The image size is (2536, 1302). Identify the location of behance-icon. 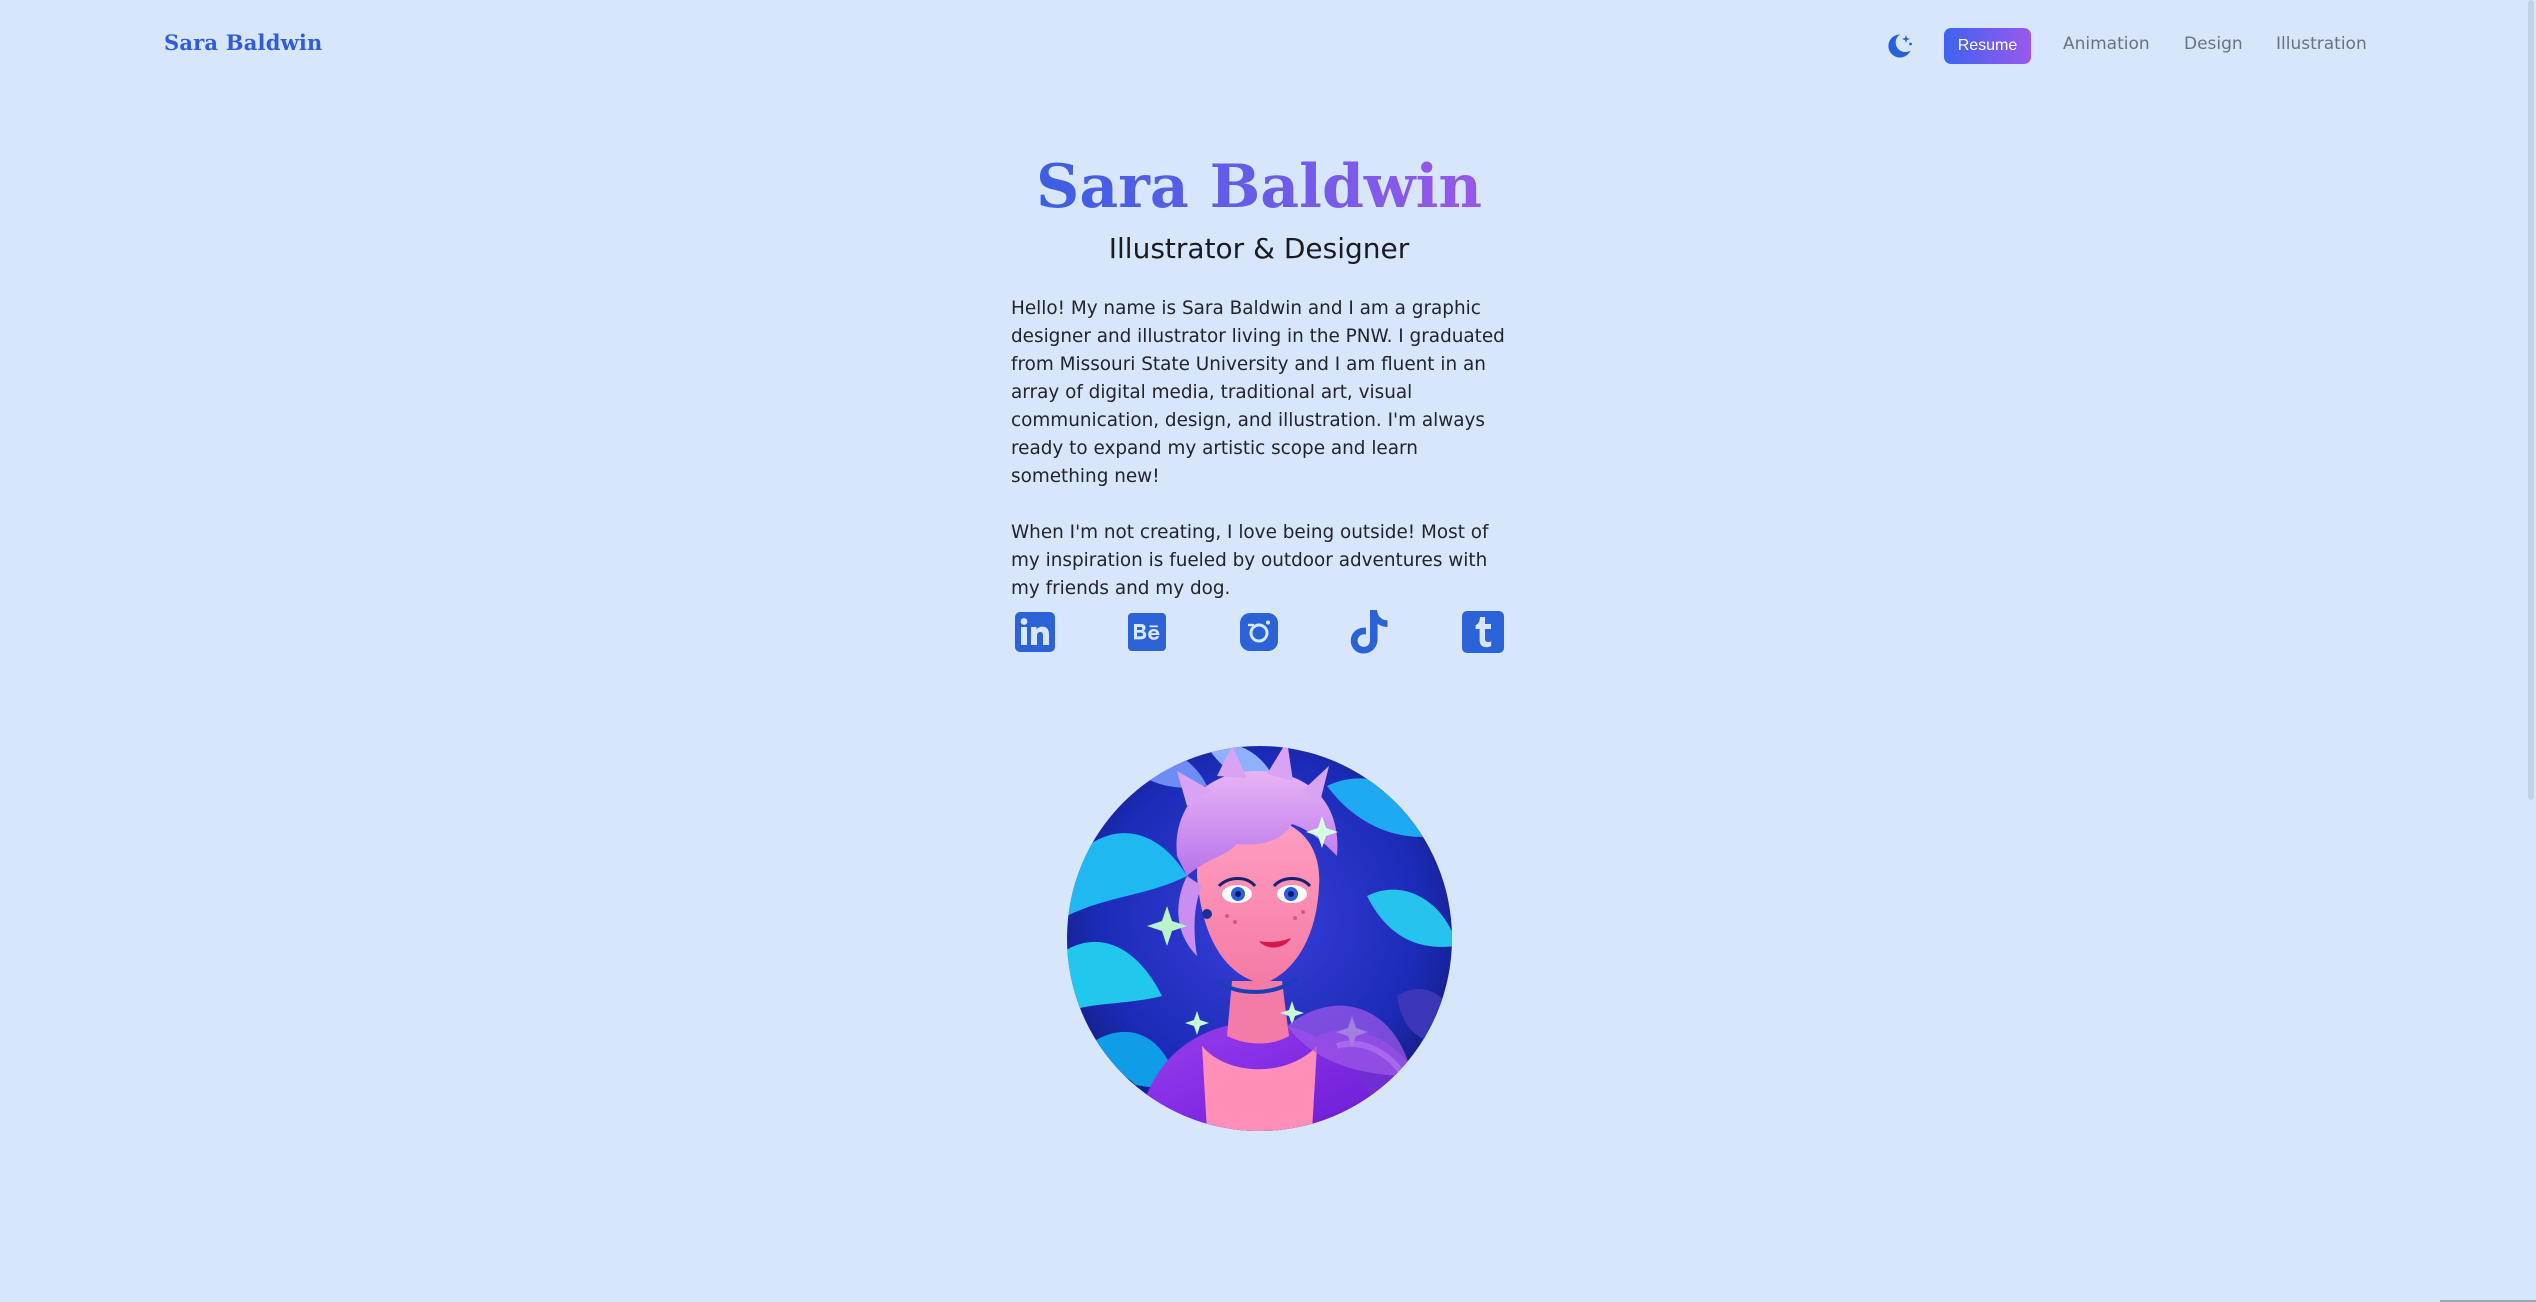
(1147, 632).